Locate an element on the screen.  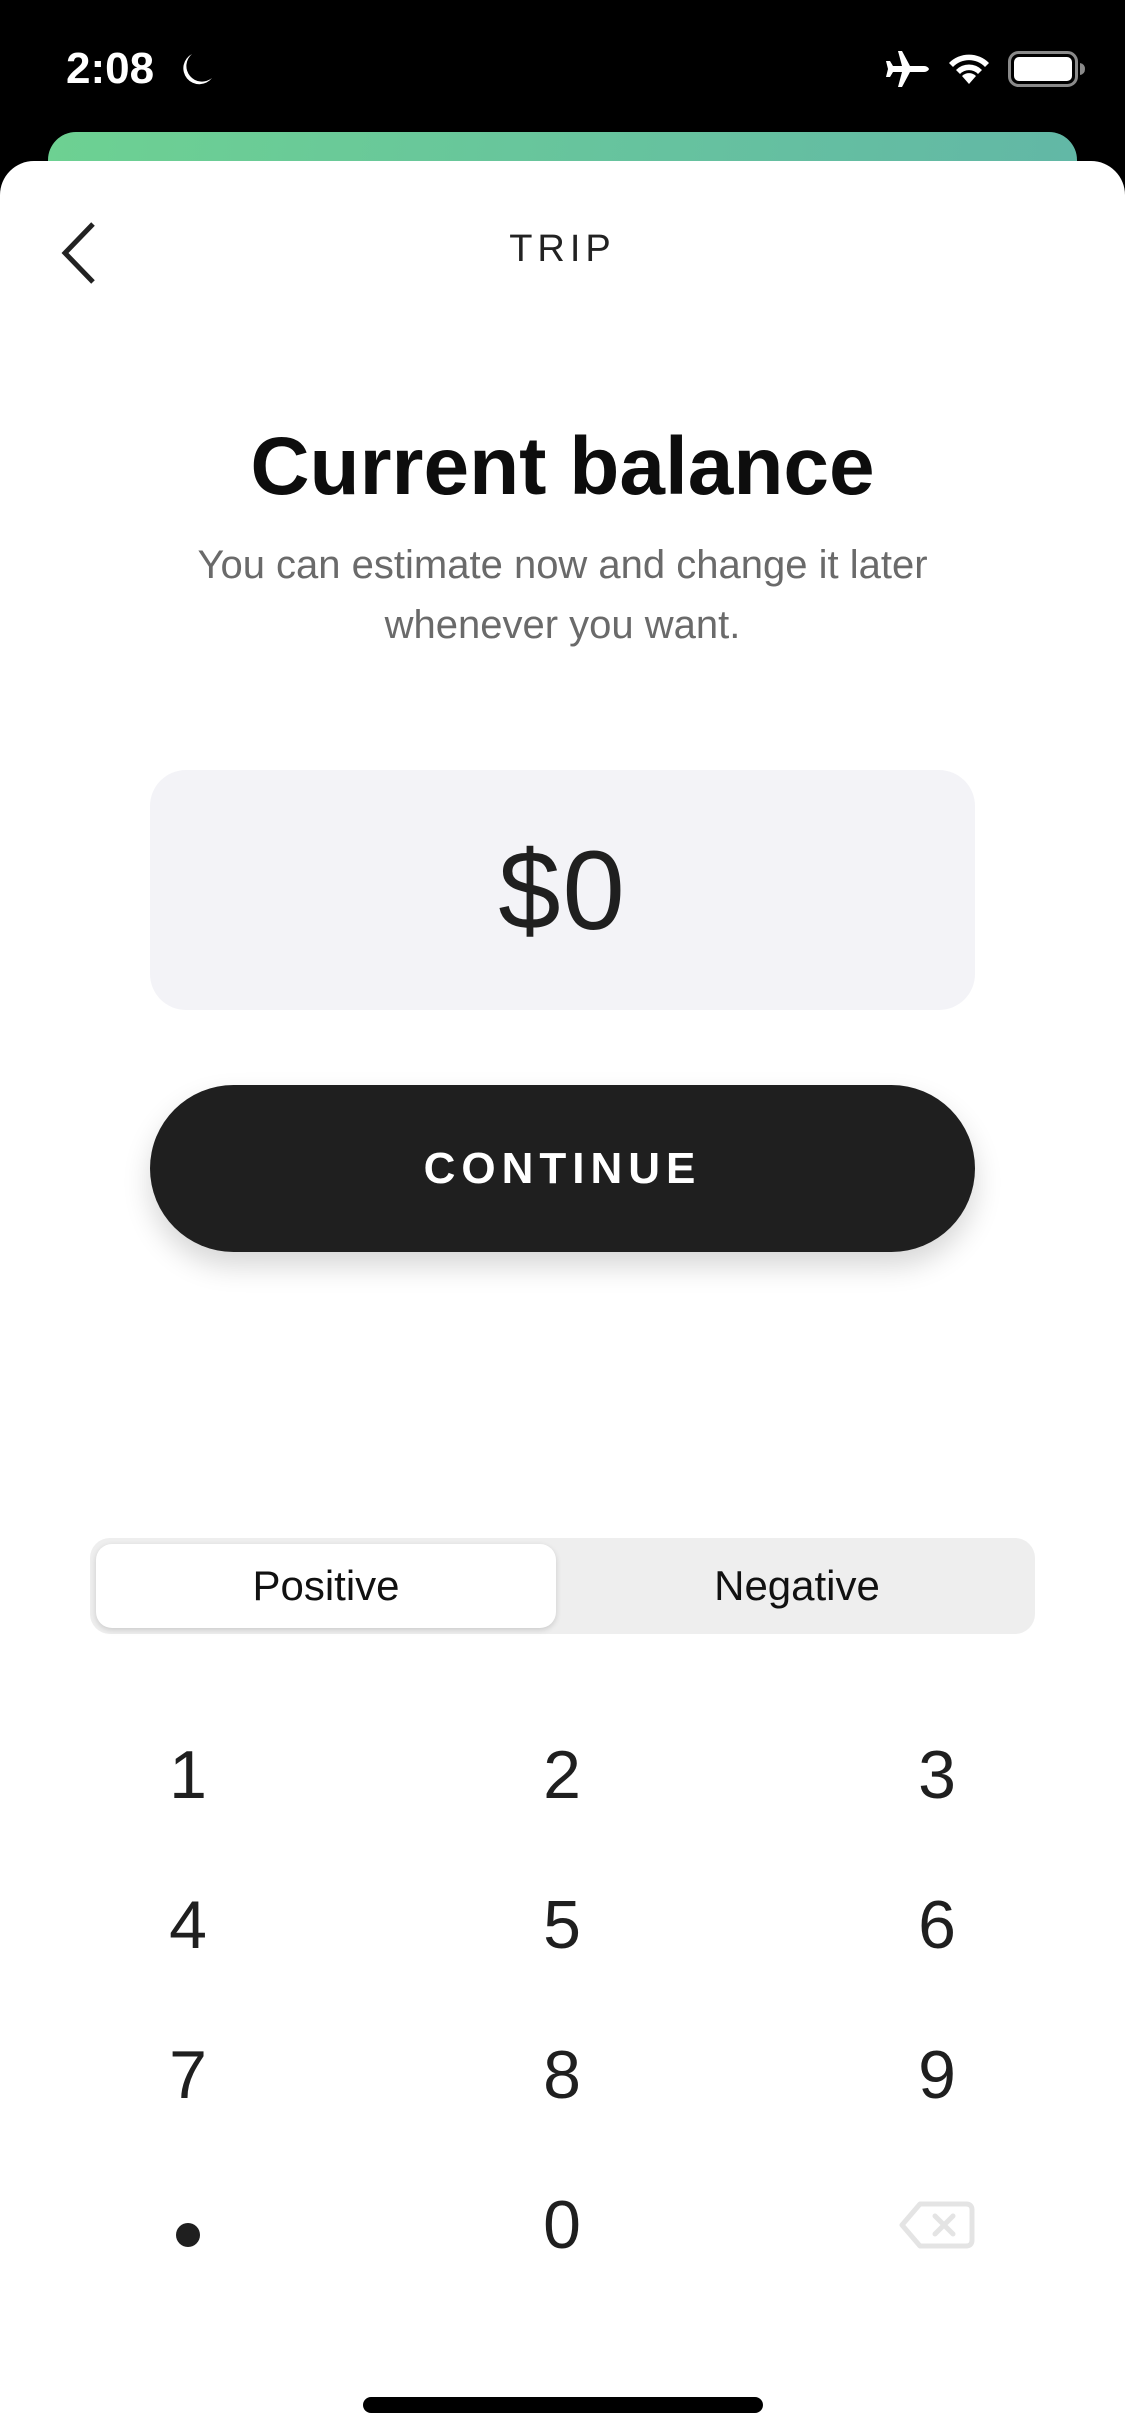
wifi-icon is located at coordinates (969, 69).